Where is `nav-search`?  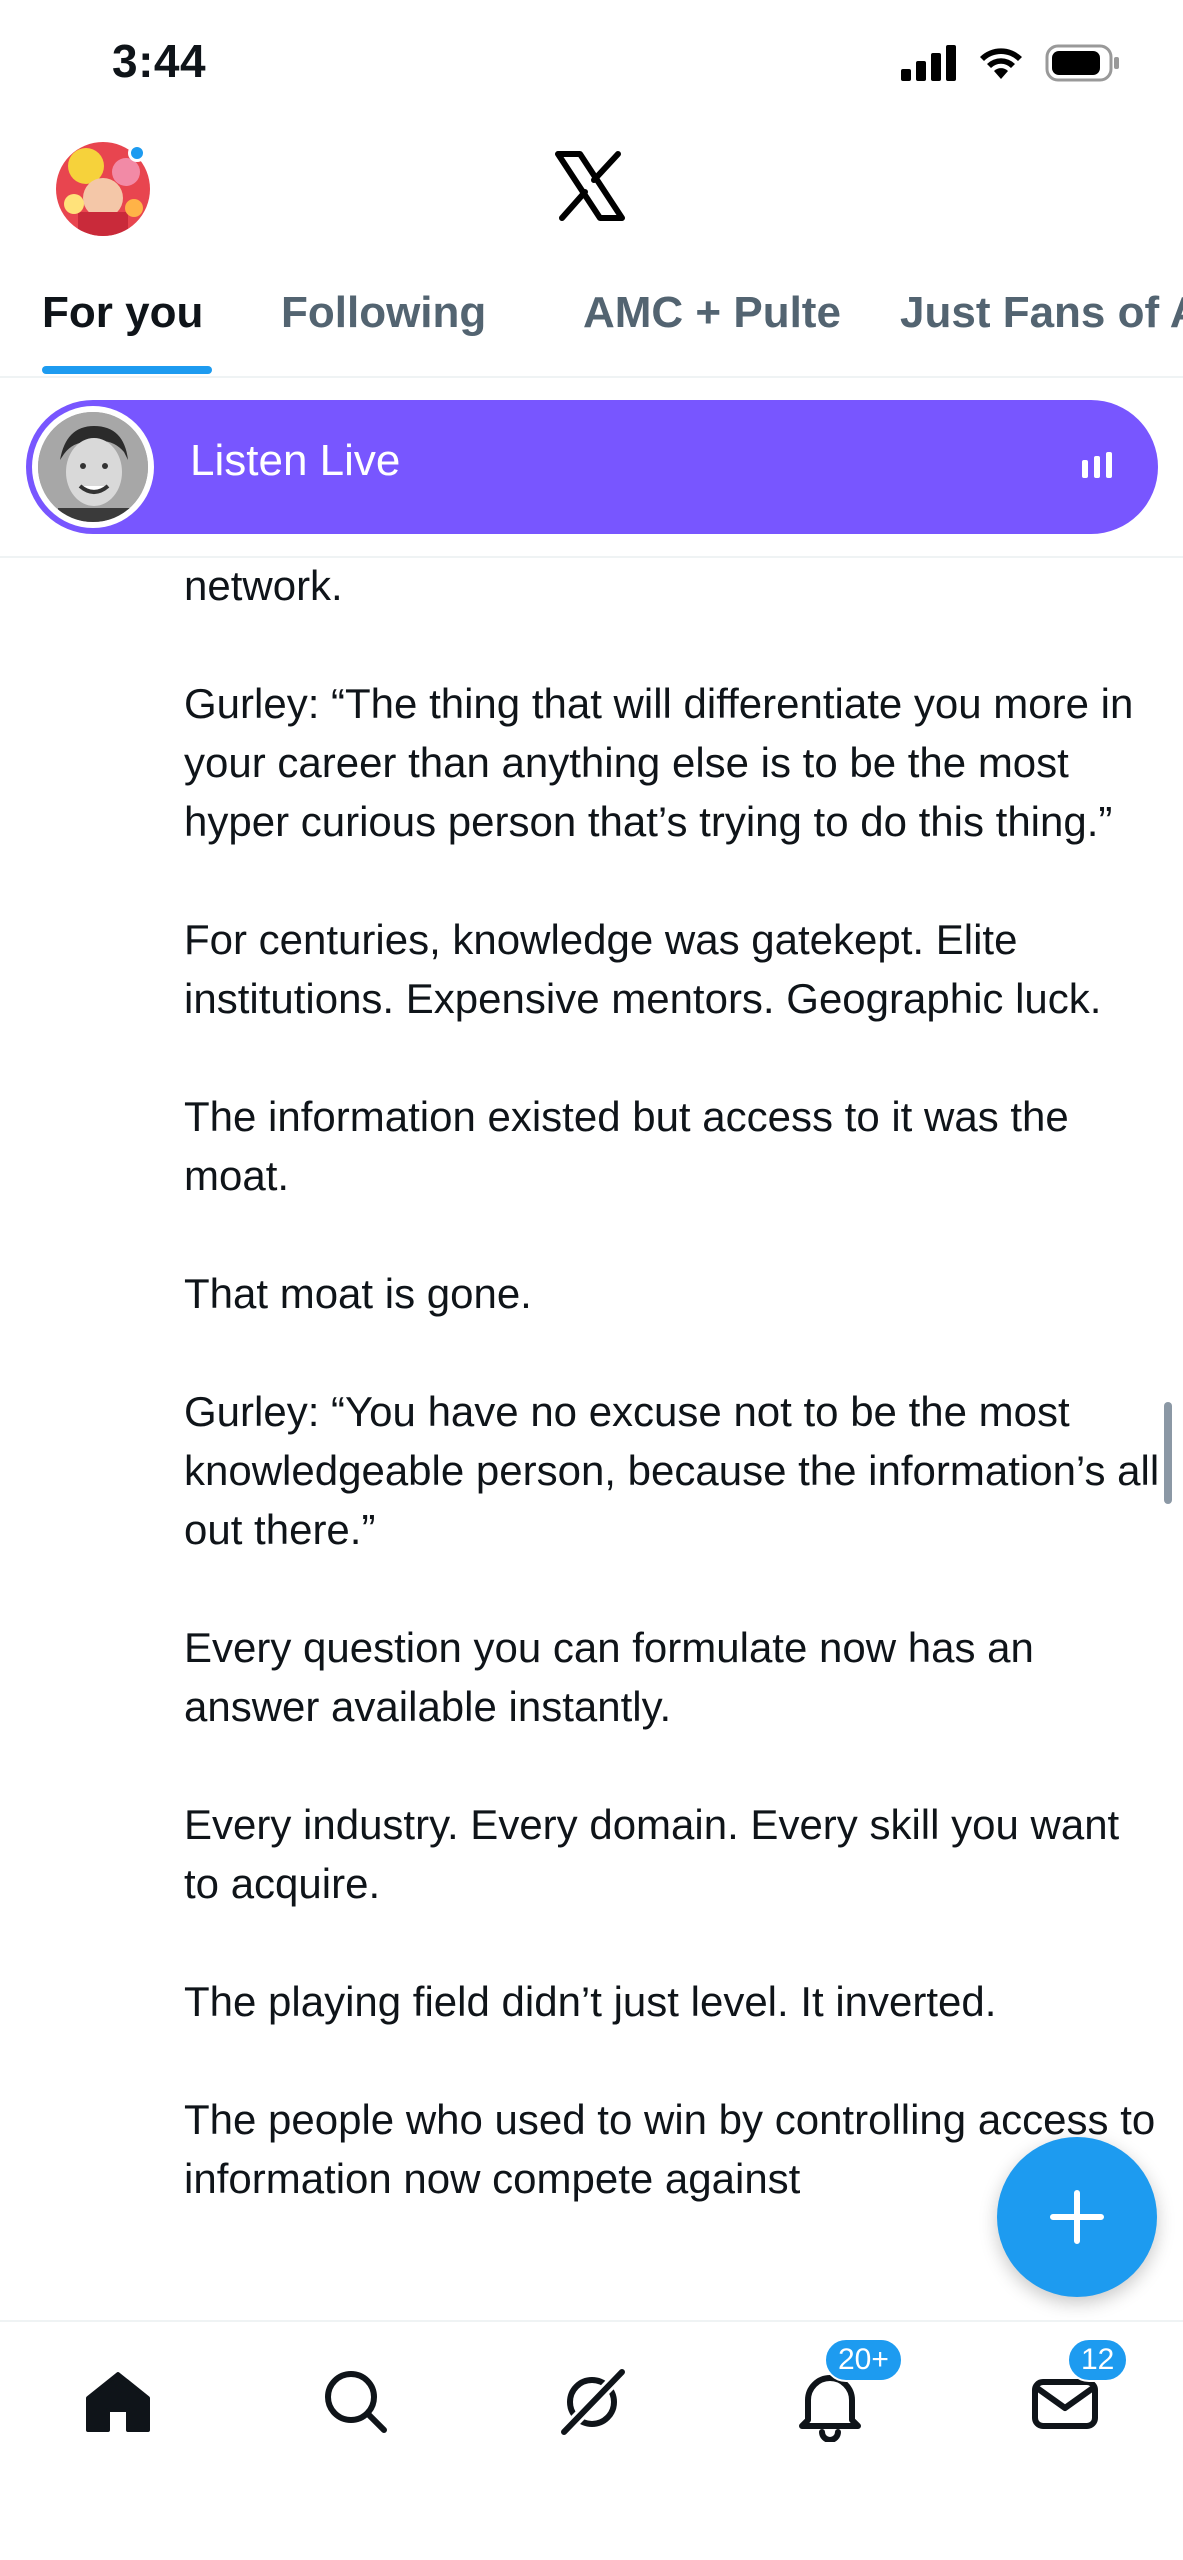 nav-search is located at coordinates (356, 2402).